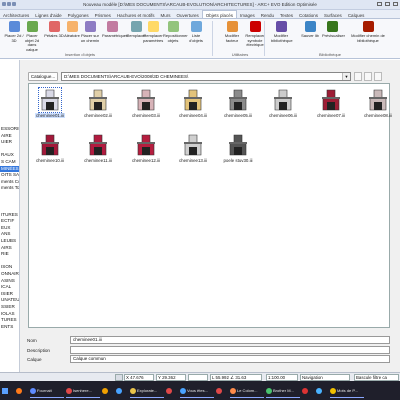 Image resolution: width=400 pixels, height=400 pixels. What do you see at coordinates (9, 188) in the screenshot?
I see `tree-item: ments Tom` at bounding box center [9, 188].